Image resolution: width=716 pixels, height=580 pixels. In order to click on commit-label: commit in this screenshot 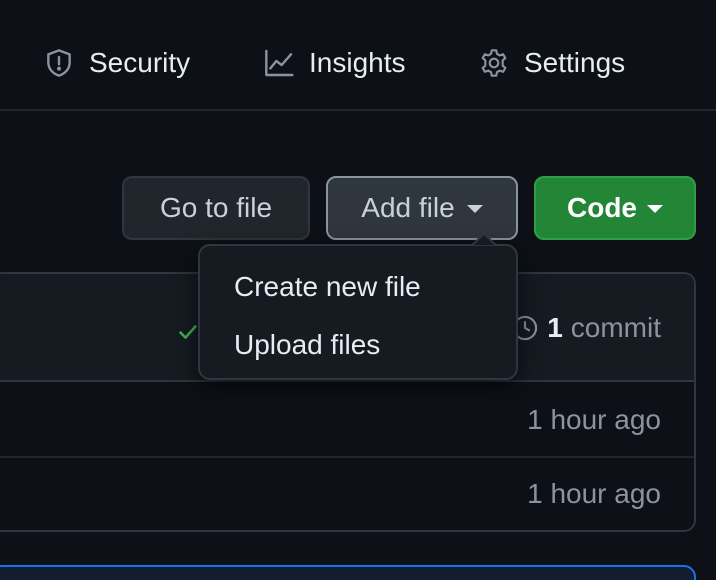, I will do `click(615, 327)`.